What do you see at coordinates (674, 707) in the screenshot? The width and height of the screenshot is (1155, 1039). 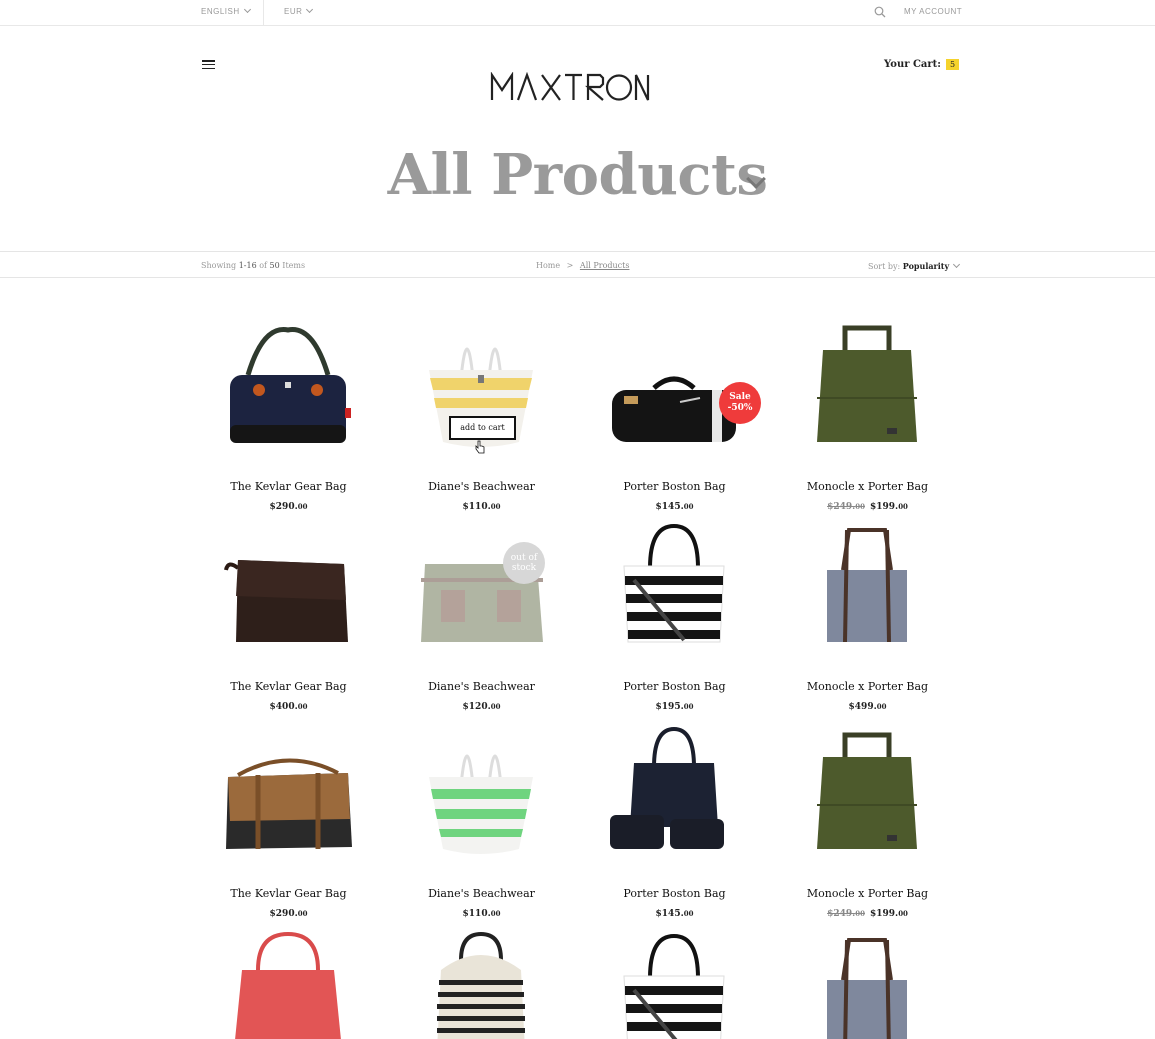 I see `product-price: $195.00` at bounding box center [674, 707].